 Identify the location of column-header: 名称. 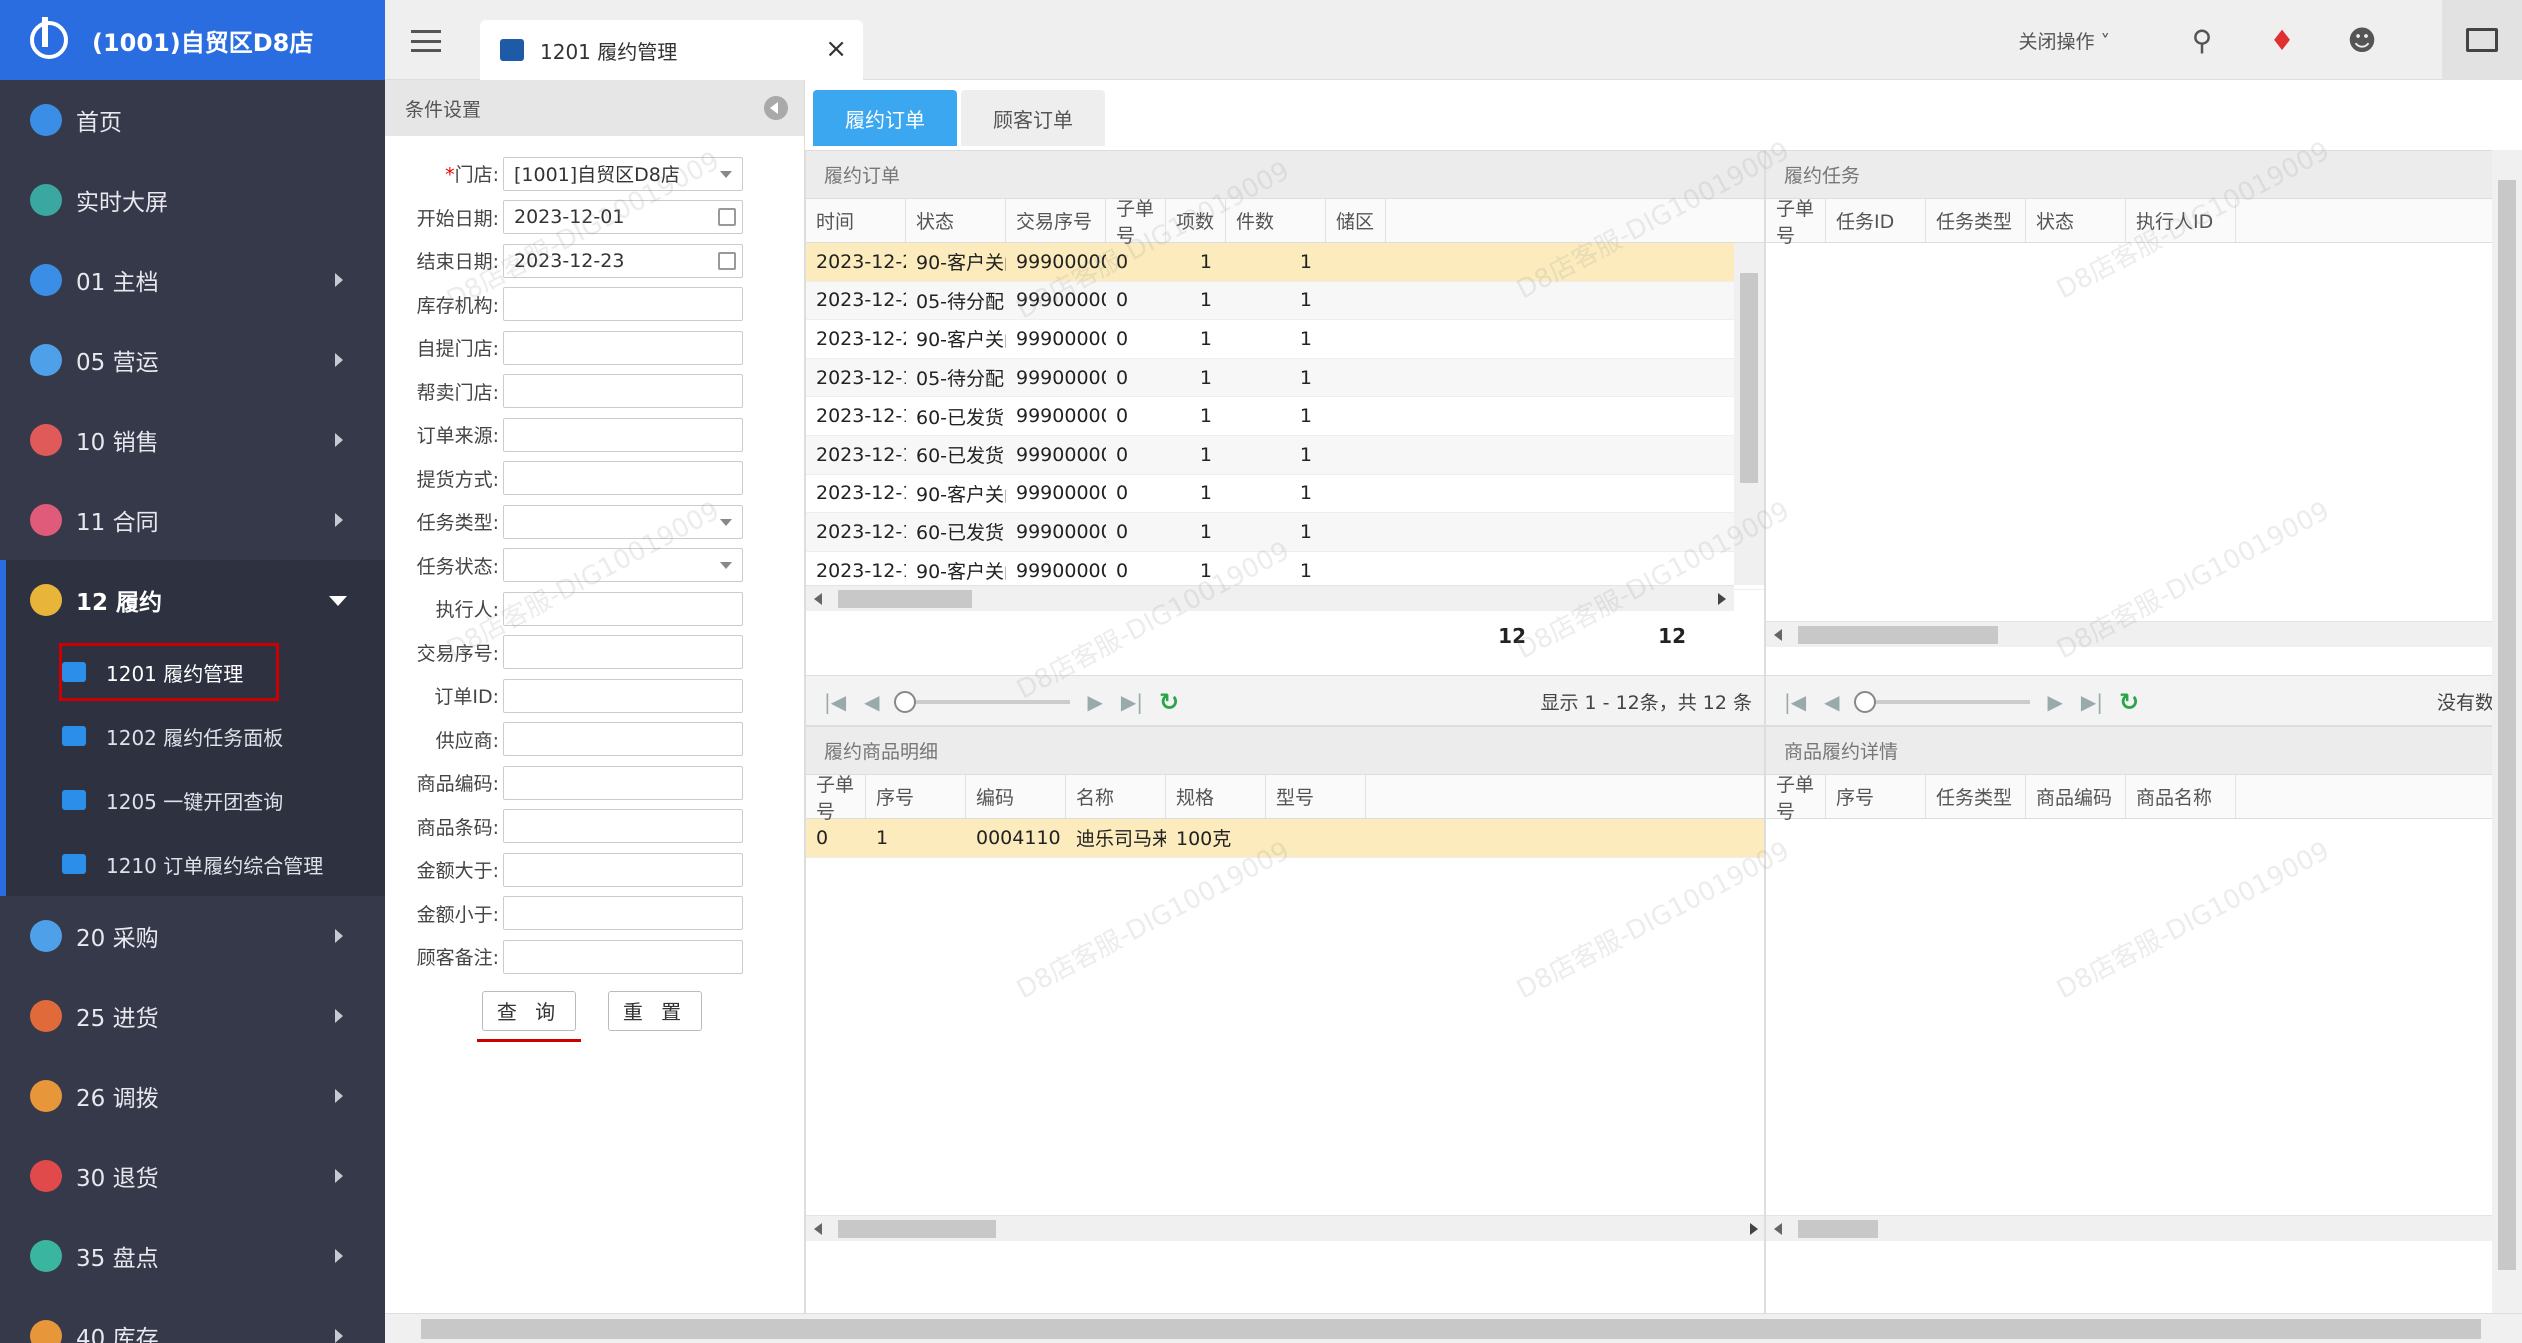
(1116, 796).